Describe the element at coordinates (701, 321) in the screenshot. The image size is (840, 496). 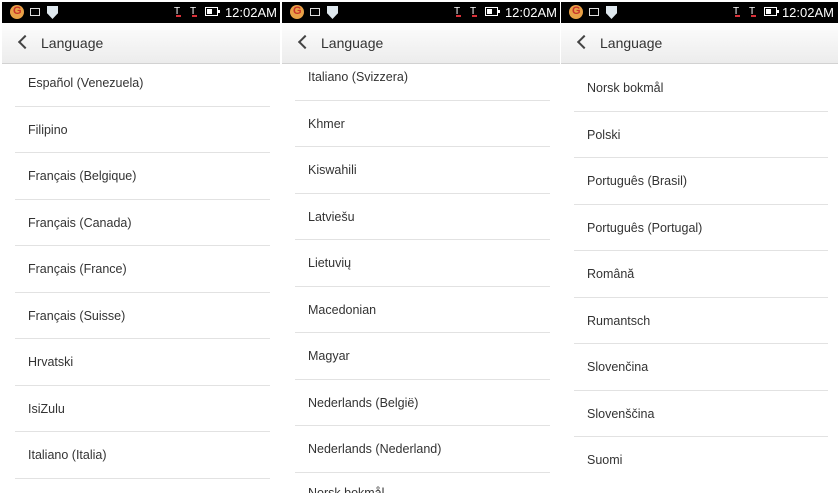
I see `language-item: Rumantsch` at that location.